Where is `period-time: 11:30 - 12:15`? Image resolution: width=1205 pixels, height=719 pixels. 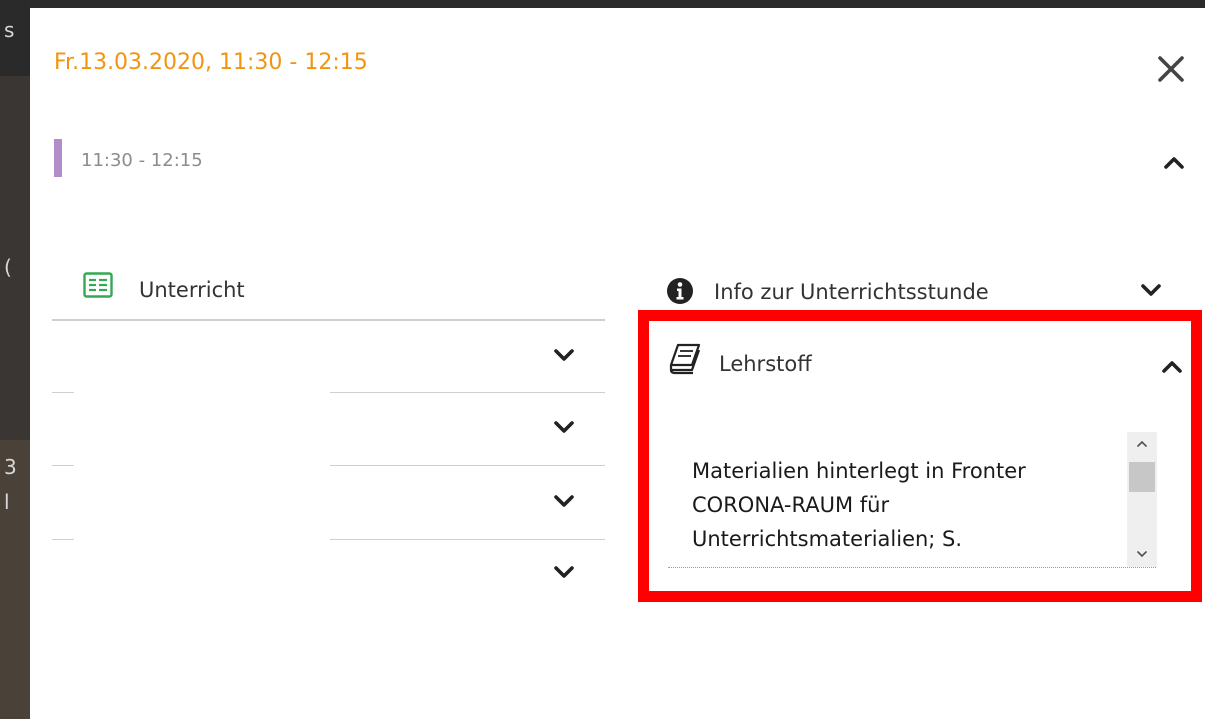 period-time: 11:30 - 12:15 is located at coordinates (142, 160).